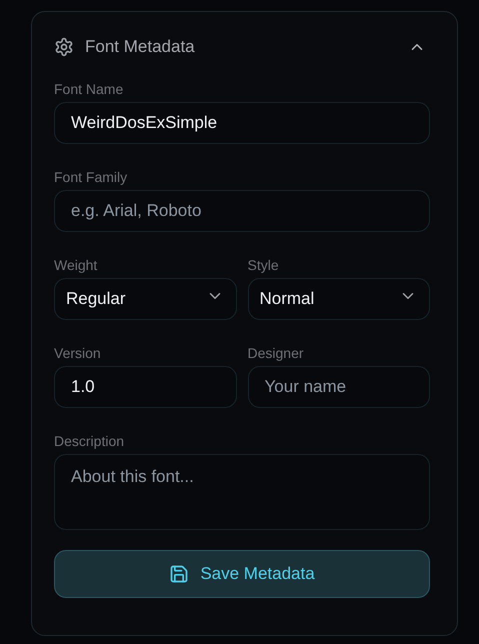 This screenshot has height=644, width=479. What do you see at coordinates (276, 353) in the screenshot?
I see `field-label: Designer` at bounding box center [276, 353].